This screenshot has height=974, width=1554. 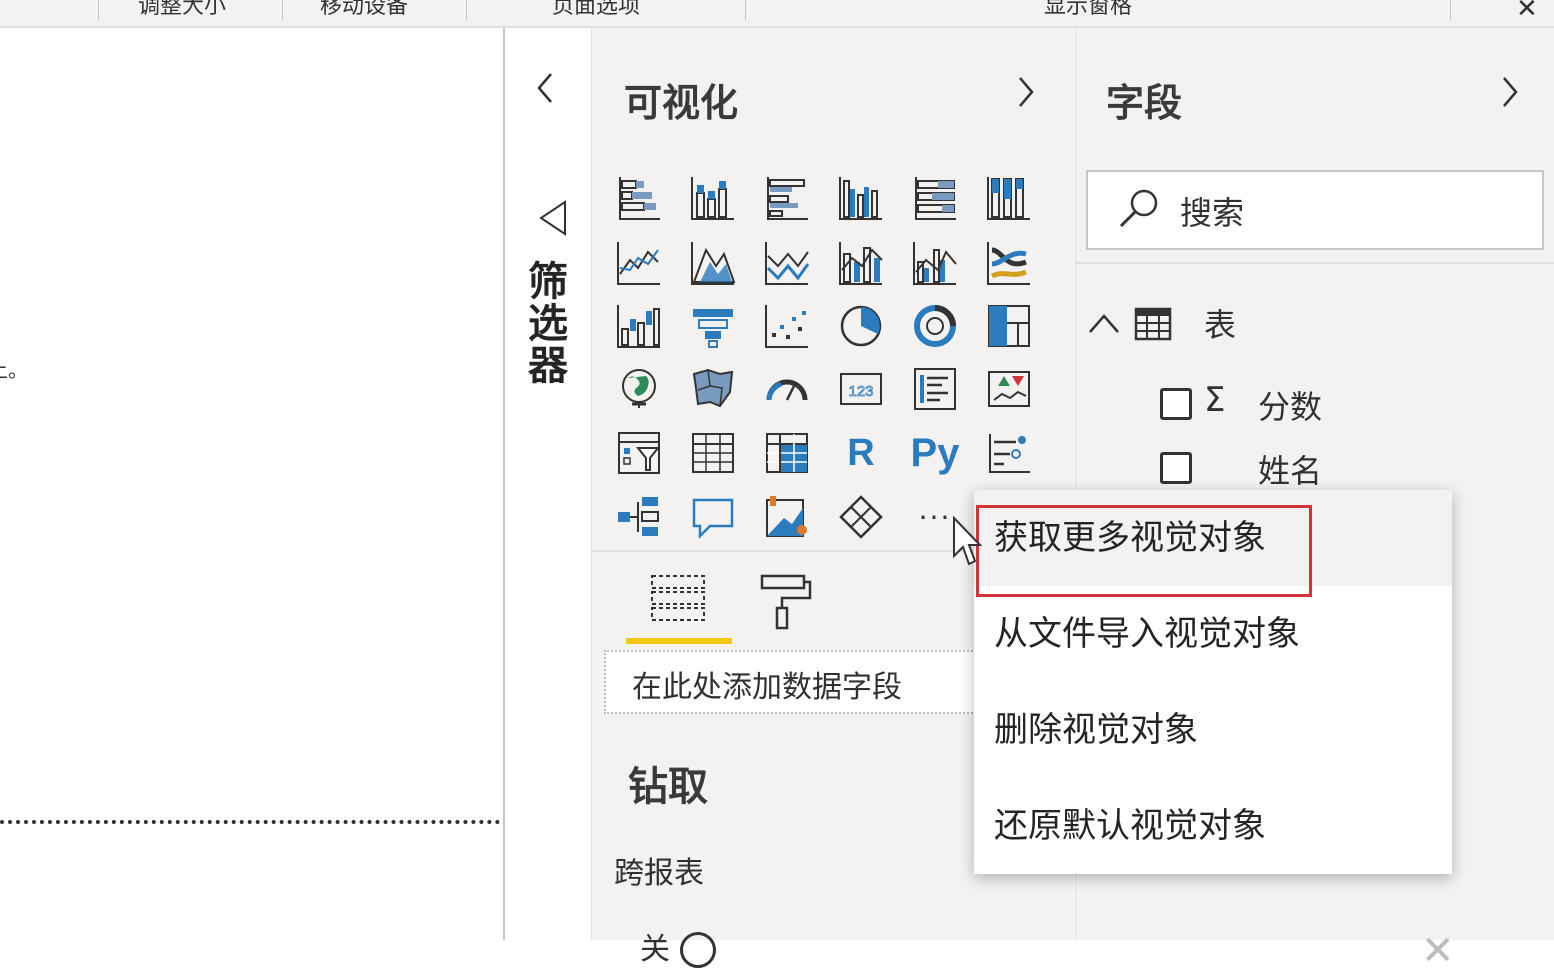 What do you see at coordinates (861, 517) in the screenshot?
I see `power-apps-icon` at bounding box center [861, 517].